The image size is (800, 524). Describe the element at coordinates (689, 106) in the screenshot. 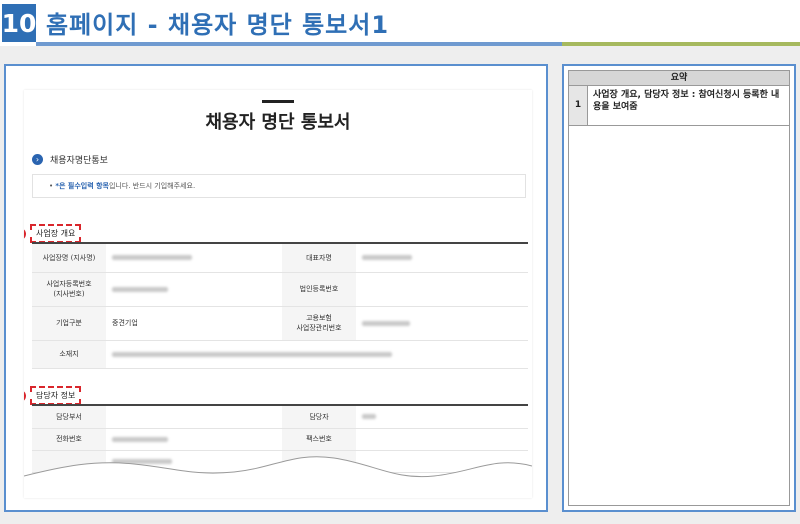

I see `summary-item-text: 사업장 개요, 담당자 정보 : 참여신청시 등록한 내용을 보여줌` at that location.